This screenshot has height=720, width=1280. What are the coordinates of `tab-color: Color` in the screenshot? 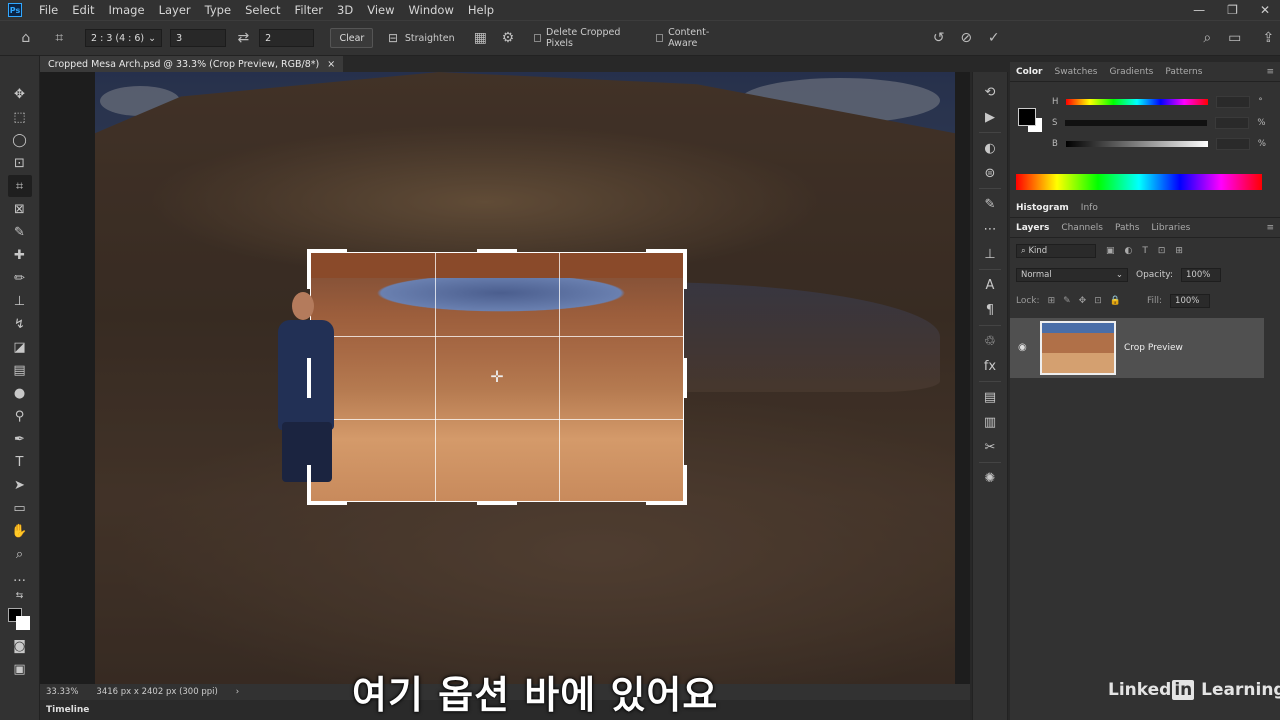 It's located at (1029, 72).